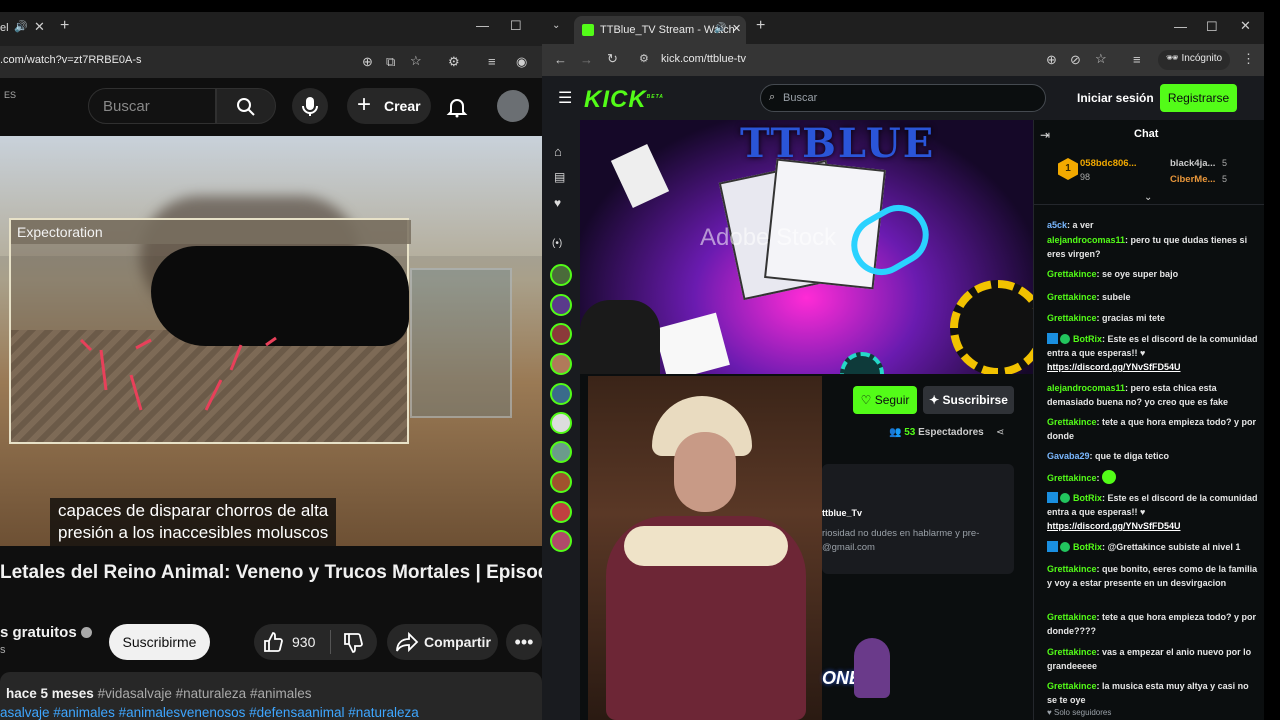 This screenshot has height=720, width=1280. What do you see at coordinates (1115, 98) in the screenshot?
I see `login-button: Iniciar sesión` at bounding box center [1115, 98].